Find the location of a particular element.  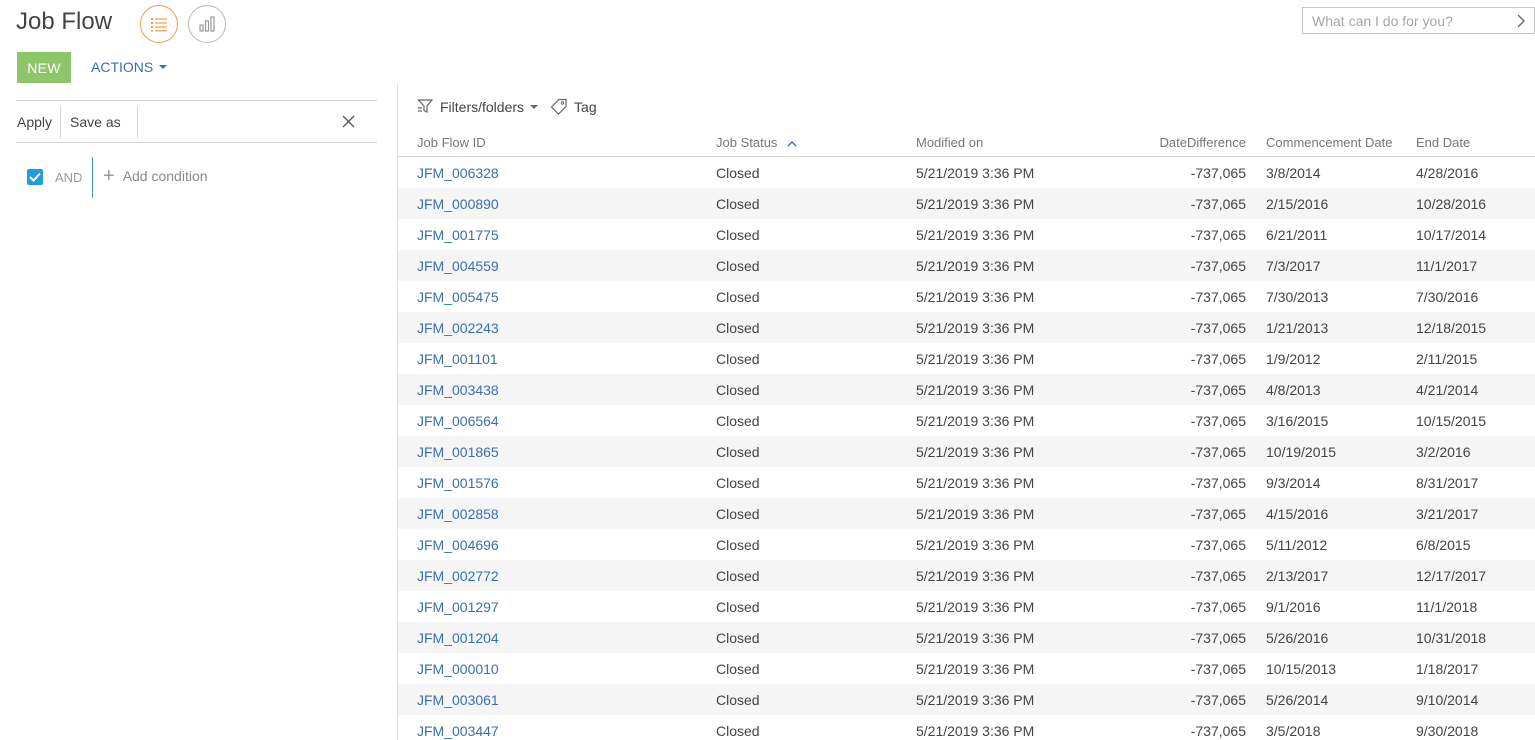

end-date-cell: 8/31/2017 is located at coordinates (1447, 483).